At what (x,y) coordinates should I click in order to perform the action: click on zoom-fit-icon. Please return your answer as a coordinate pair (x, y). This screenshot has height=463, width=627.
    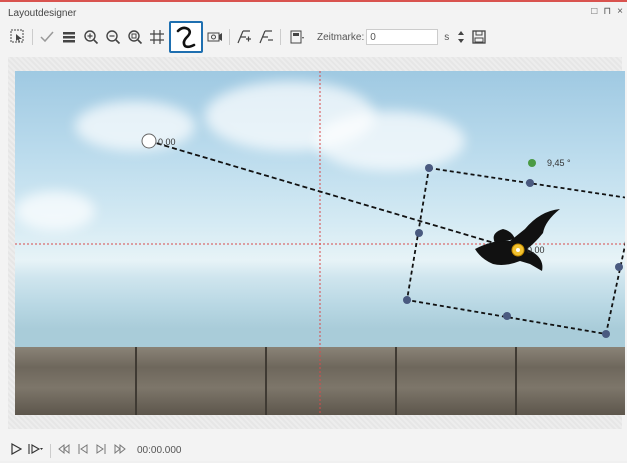
    Looking at the image, I should click on (135, 37).